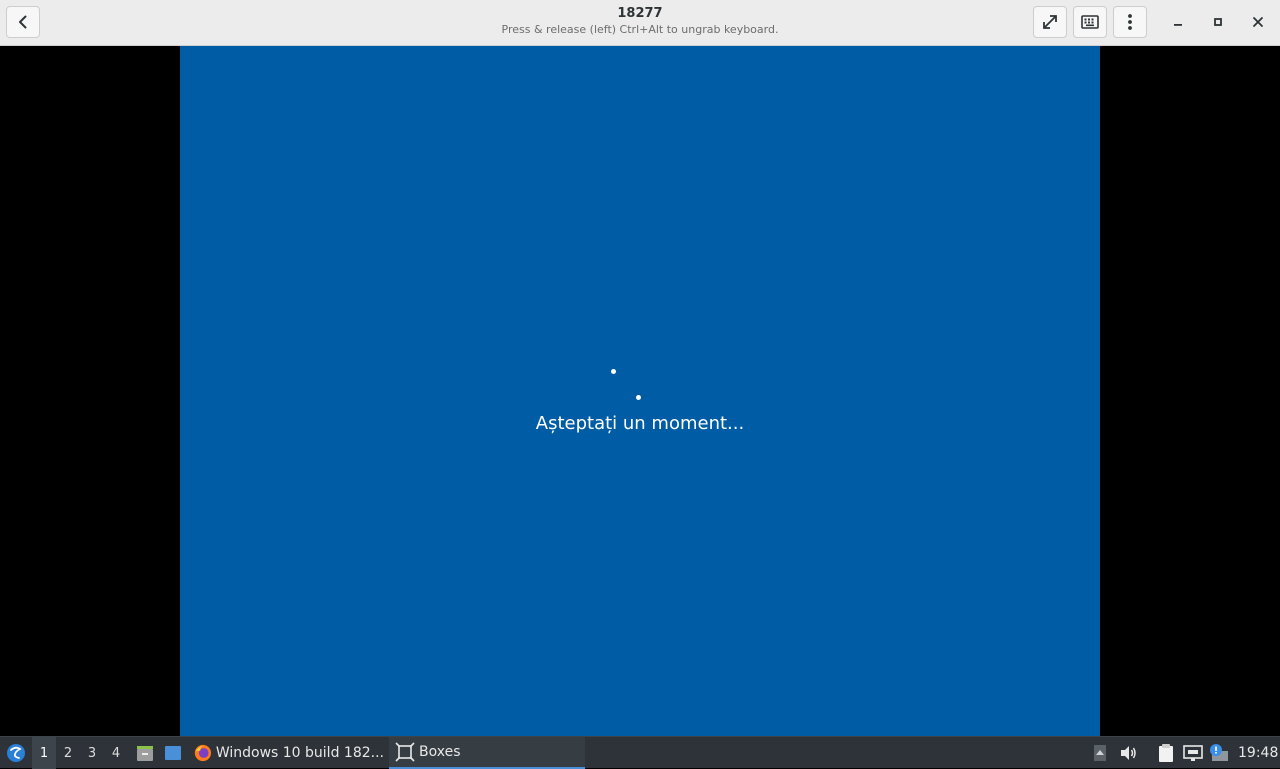 The height and width of the screenshot is (769, 1280). I want to click on menu-button, so click(1130, 22).